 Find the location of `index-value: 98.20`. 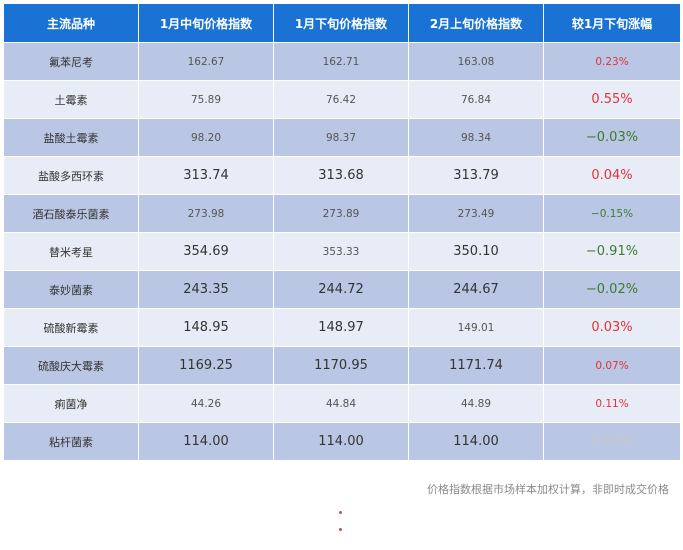

index-value: 98.20 is located at coordinates (206, 138).